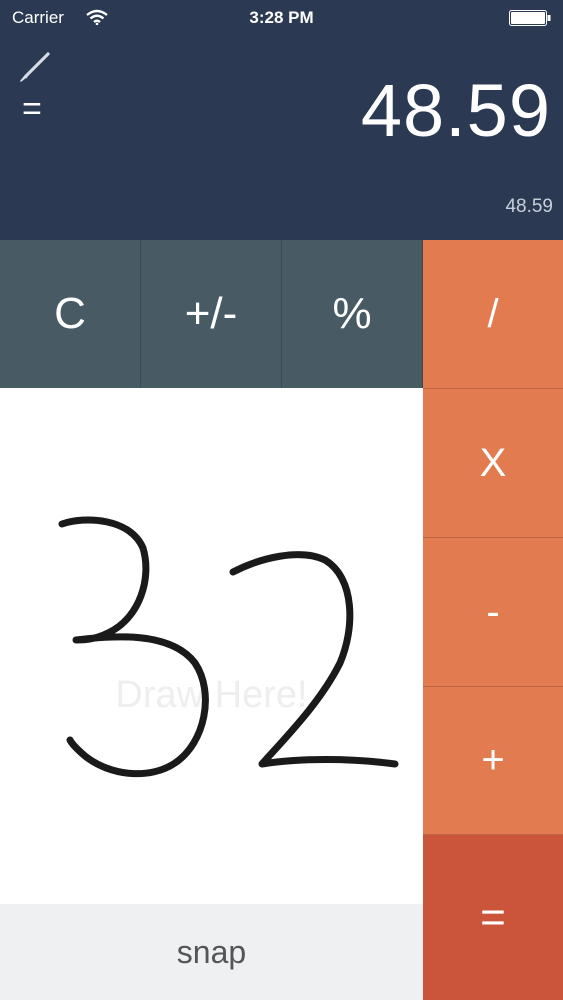 The height and width of the screenshot is (1000, 563). I want to click on battery-icon, so click(530, 18).